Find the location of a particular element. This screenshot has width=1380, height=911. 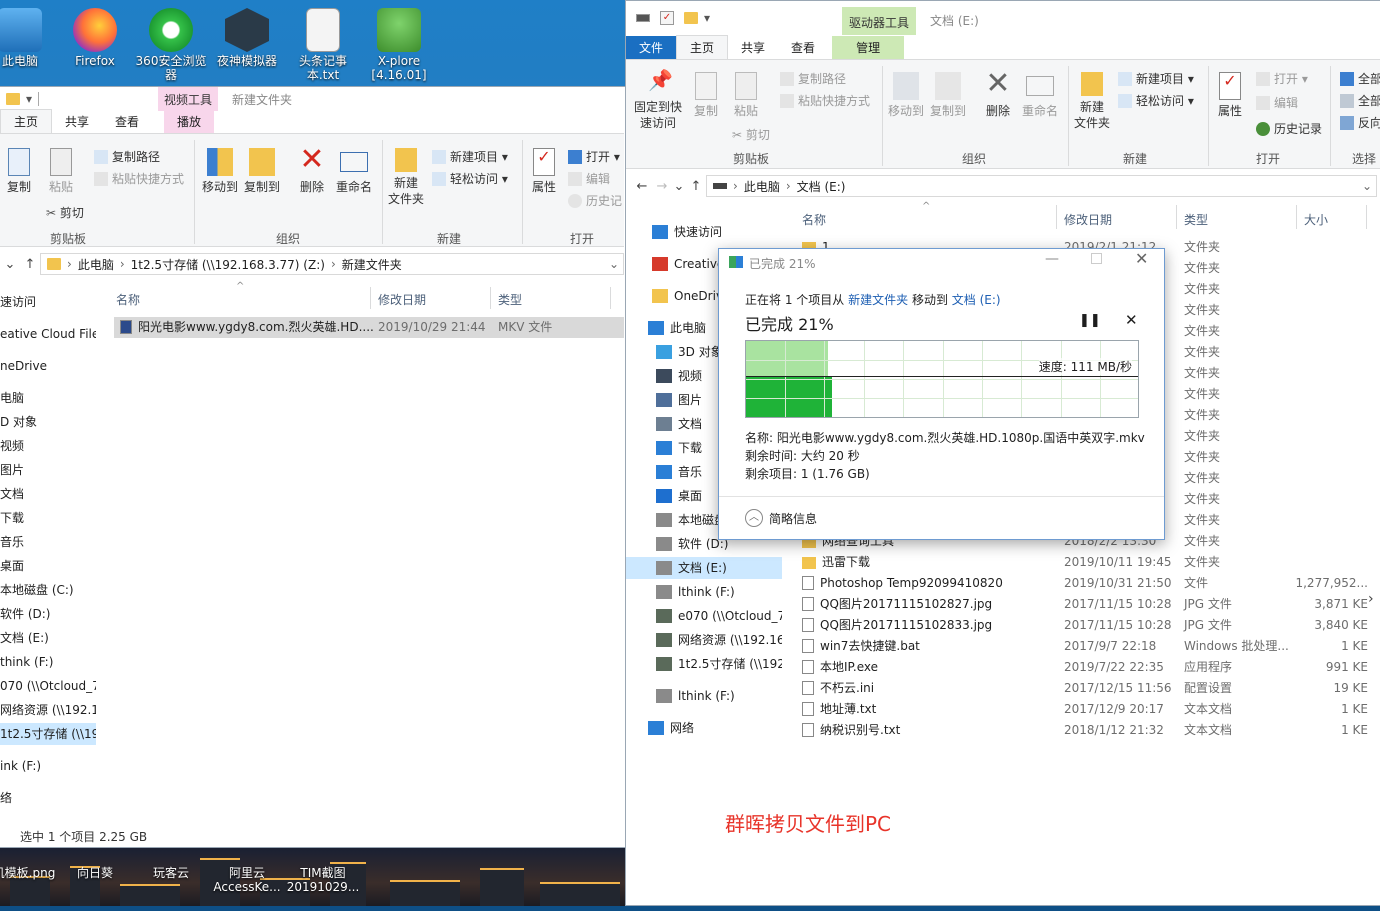

nav-item: 网络 is located at coordinates (704, 728).